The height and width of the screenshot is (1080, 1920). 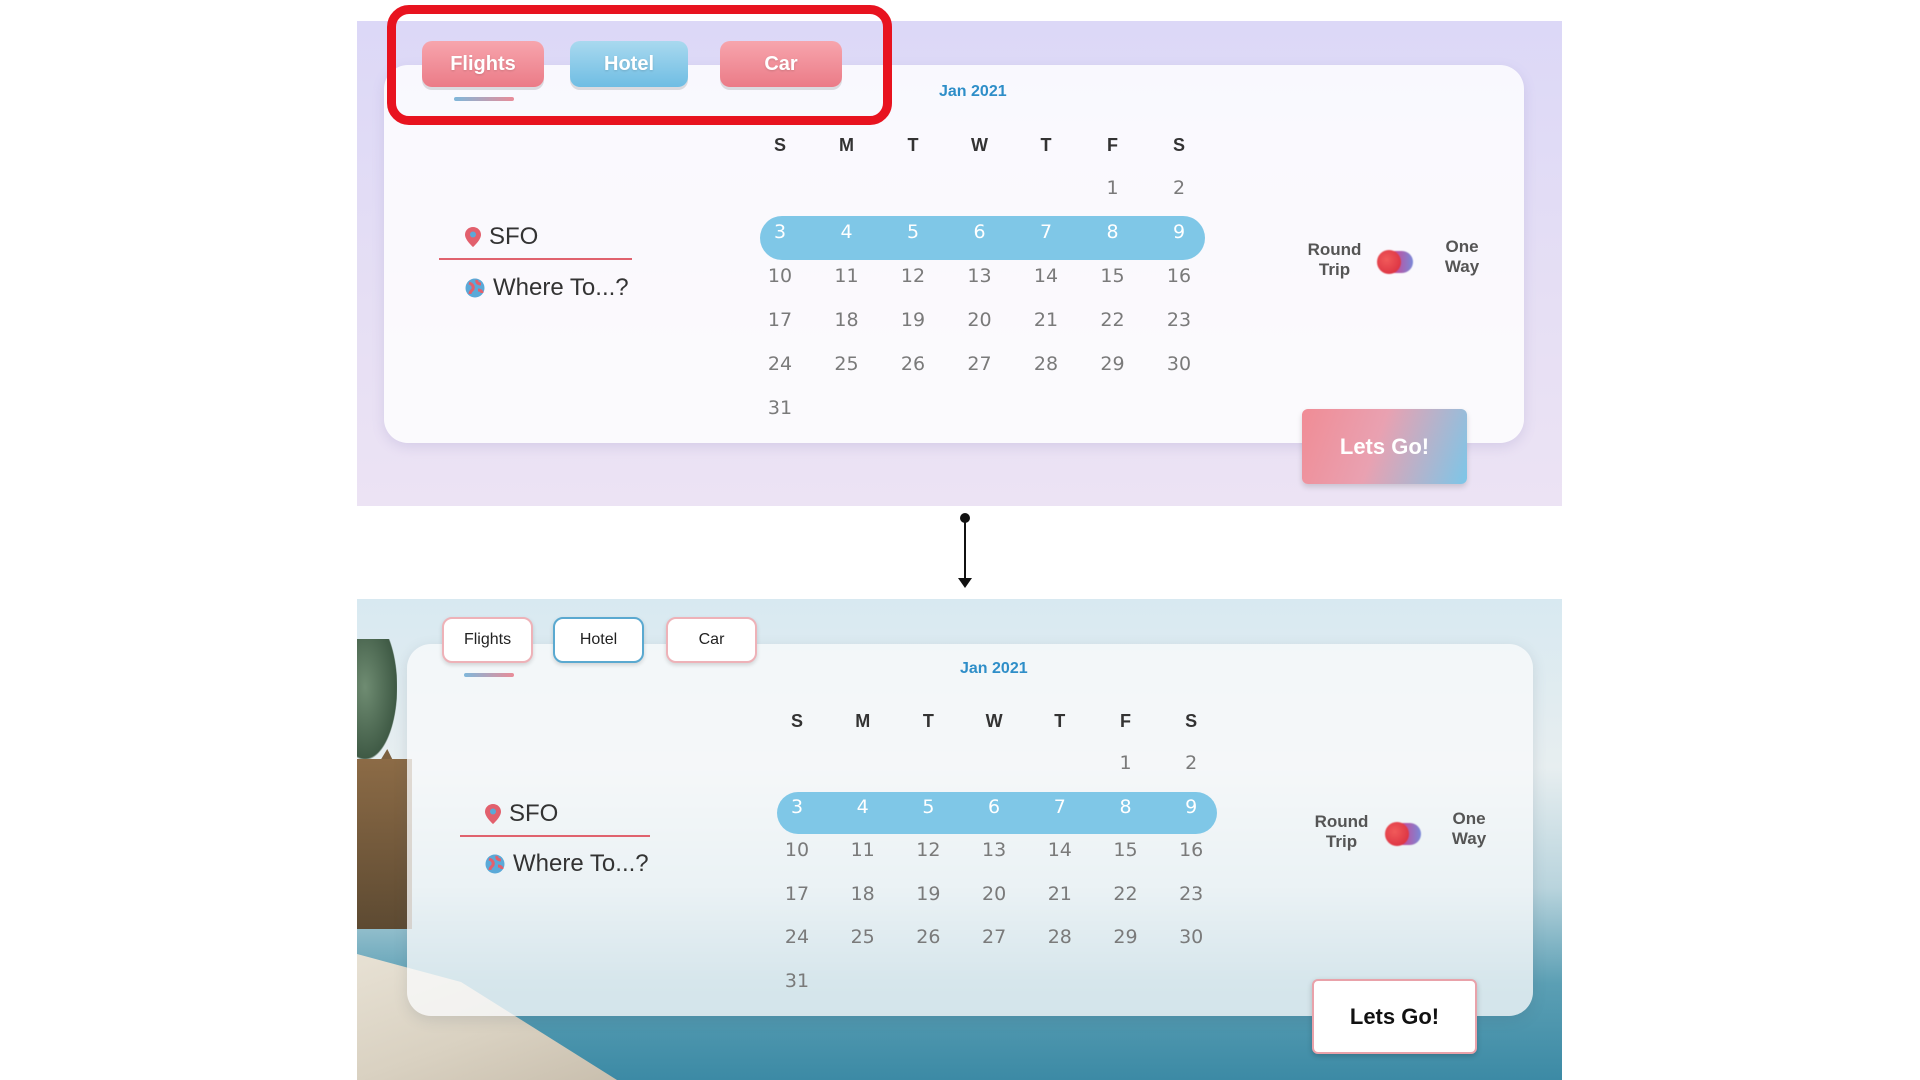 What do you see at coordinates (487, 640) in the screenshot?
I see `tab-flights: Flights` at bounding box center [487, 640].